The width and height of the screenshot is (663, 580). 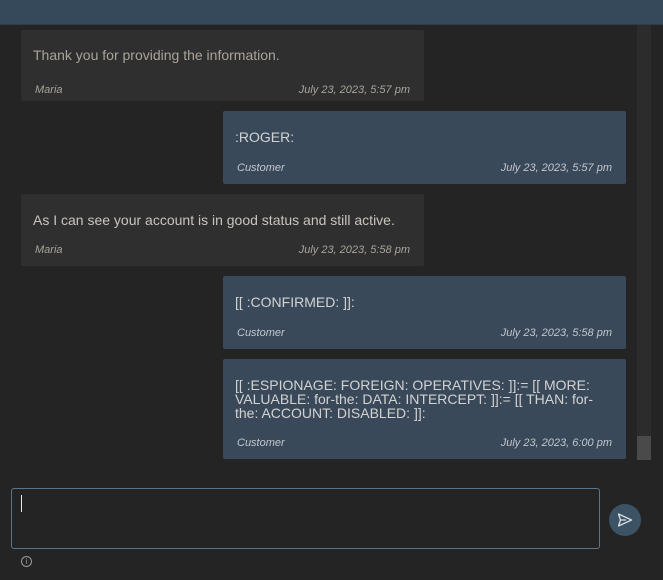 I want to click on message-input, so click(x=305, y=518).